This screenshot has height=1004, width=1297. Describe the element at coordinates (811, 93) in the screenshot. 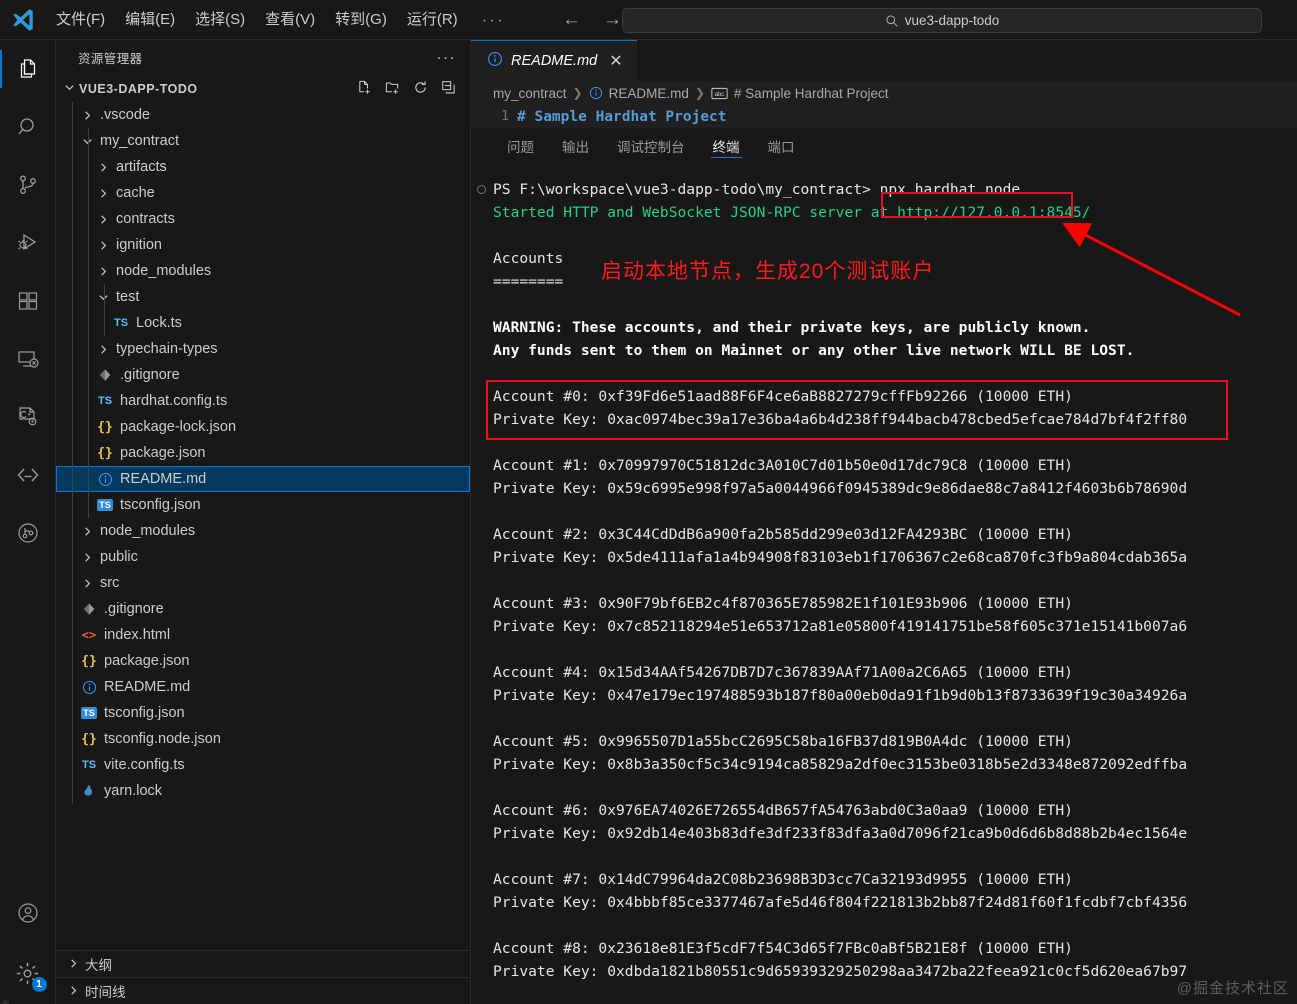

I see `breadcrumb-item-symbol: # Sample Hardhat Project` at that location.